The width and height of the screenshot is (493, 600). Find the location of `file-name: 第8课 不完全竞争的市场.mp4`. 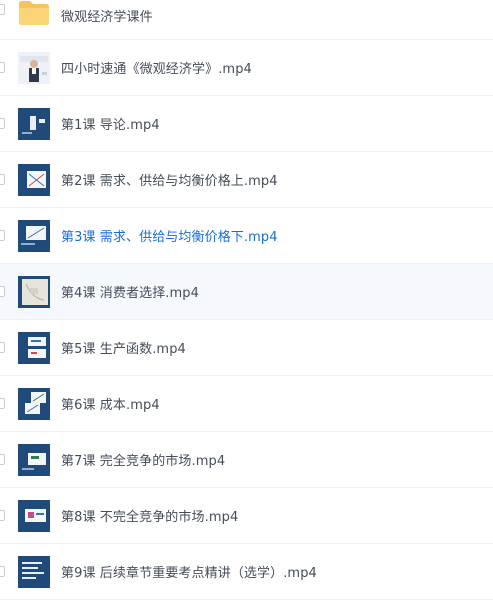

file-name: 第8课 不完全竞争的市场.mp4 is located at coordinates (149, 515).